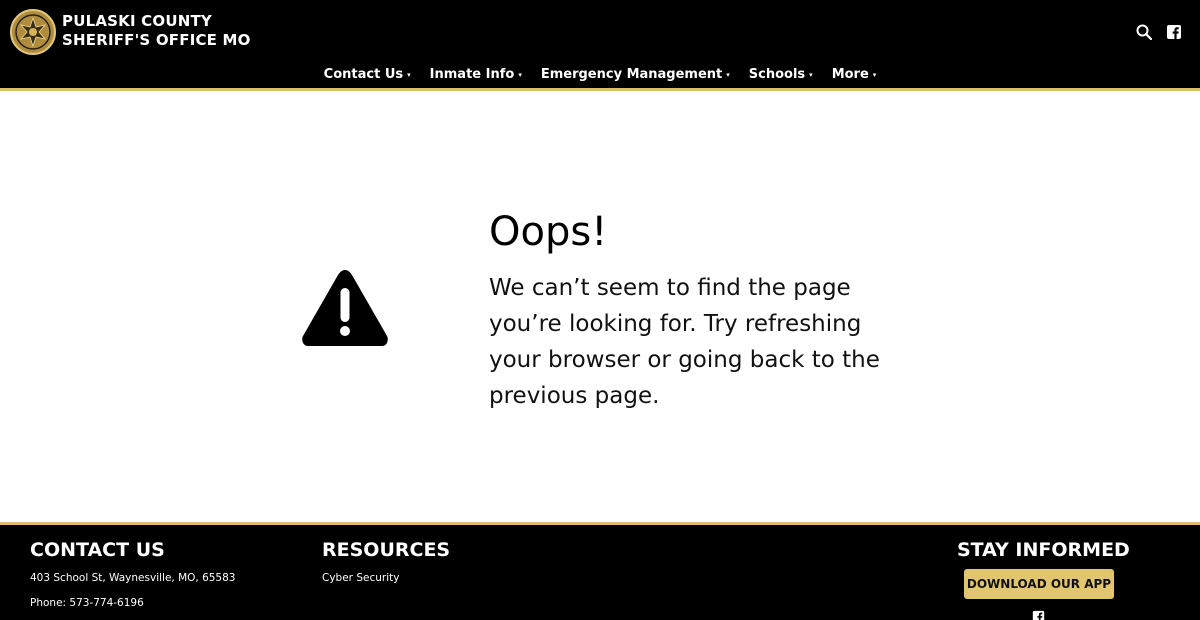  What do you see at coordinates (1043, 550) in the screenshot?
I see `stay-informed-heading: STAY INFORMED` at bounding box center [1043, 550].